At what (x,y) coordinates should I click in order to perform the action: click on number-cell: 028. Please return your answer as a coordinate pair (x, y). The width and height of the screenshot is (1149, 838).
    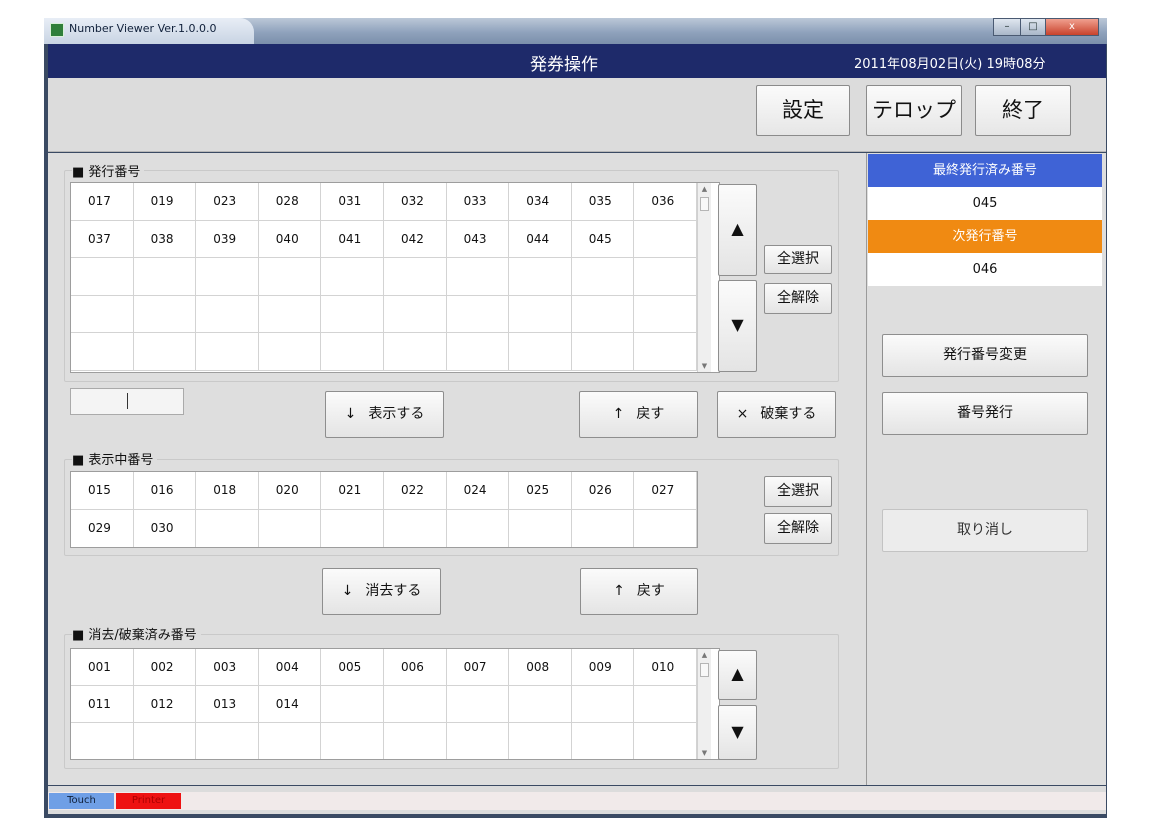
    Looking at the image, I should click on (290, 202).